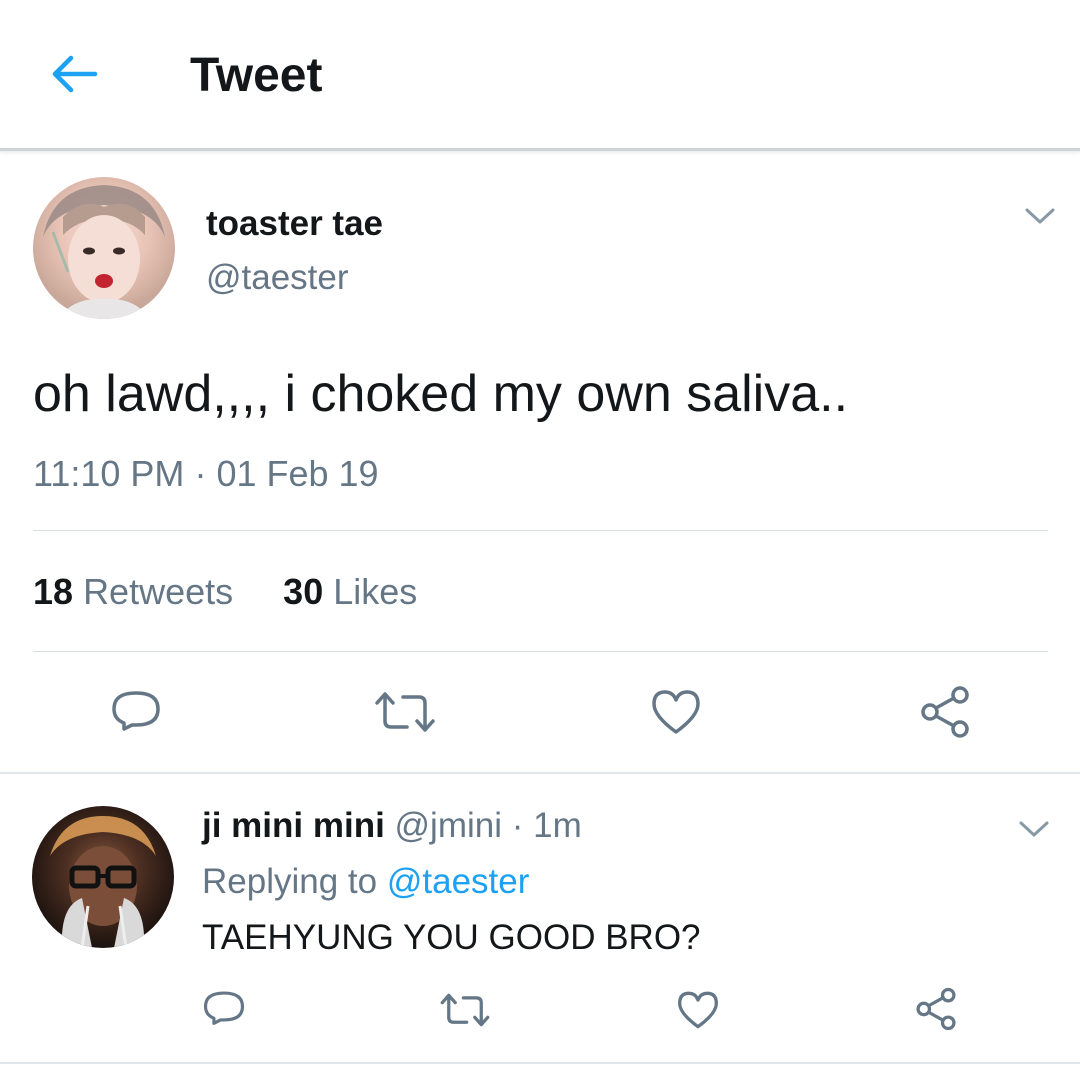 The image size is (1080, 1070). I want to click on likes-label: Likes, so click(375, 591).